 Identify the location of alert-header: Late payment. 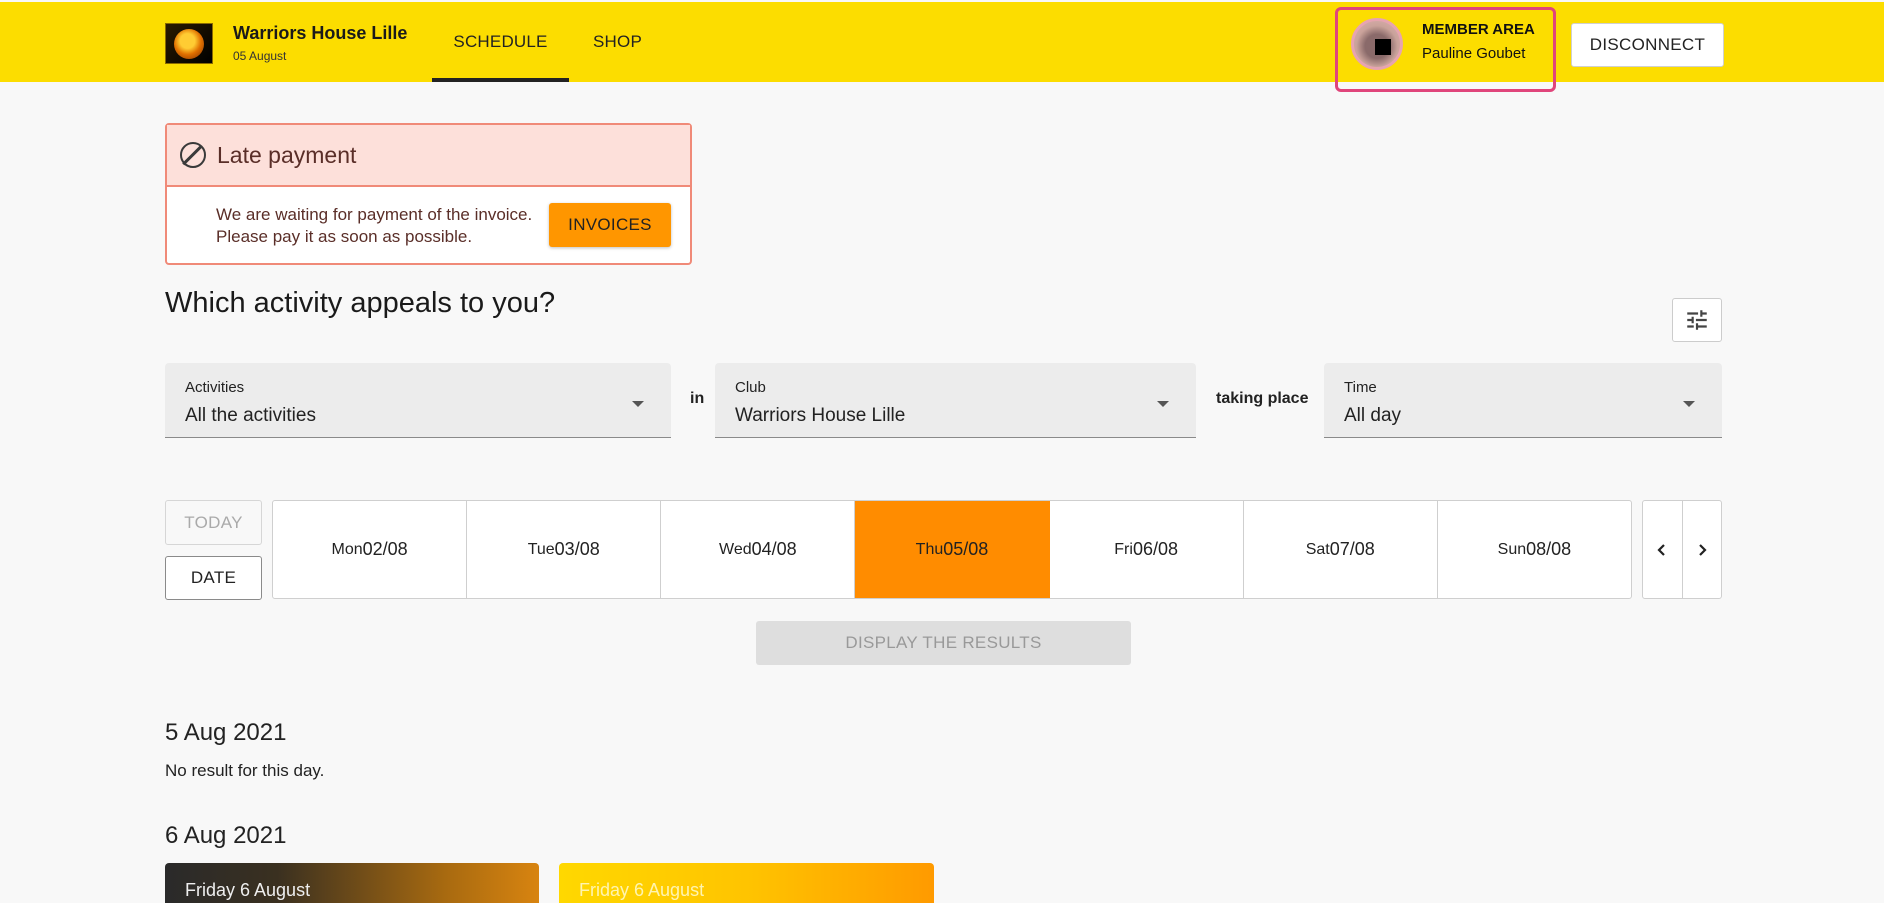
(428, 156).